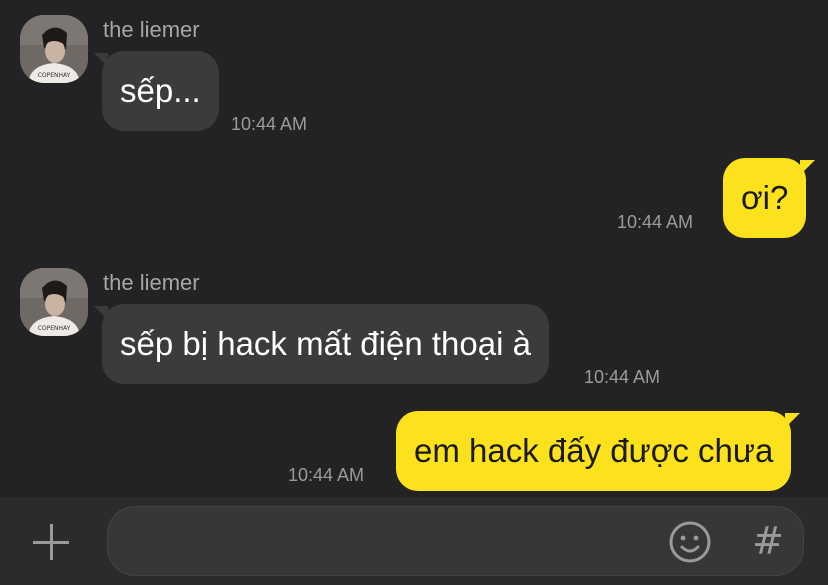 The image size is (828, 585). I want to click on message-bubble-incoming: sếp bị hack mất điện thoại à, so click(321, 344).